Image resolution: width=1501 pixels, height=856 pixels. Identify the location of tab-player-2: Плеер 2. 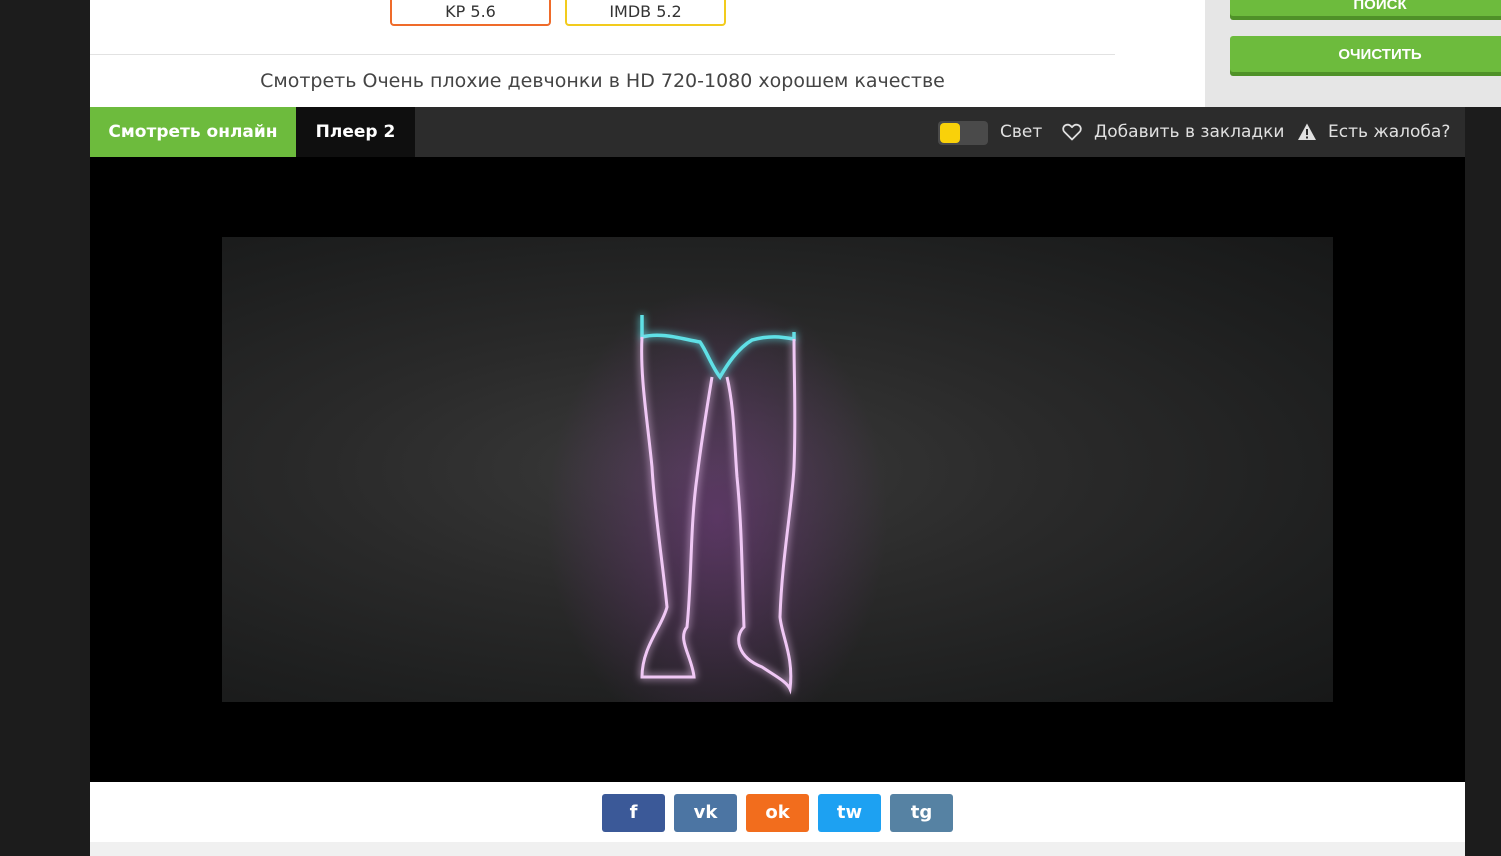
(355, 132).